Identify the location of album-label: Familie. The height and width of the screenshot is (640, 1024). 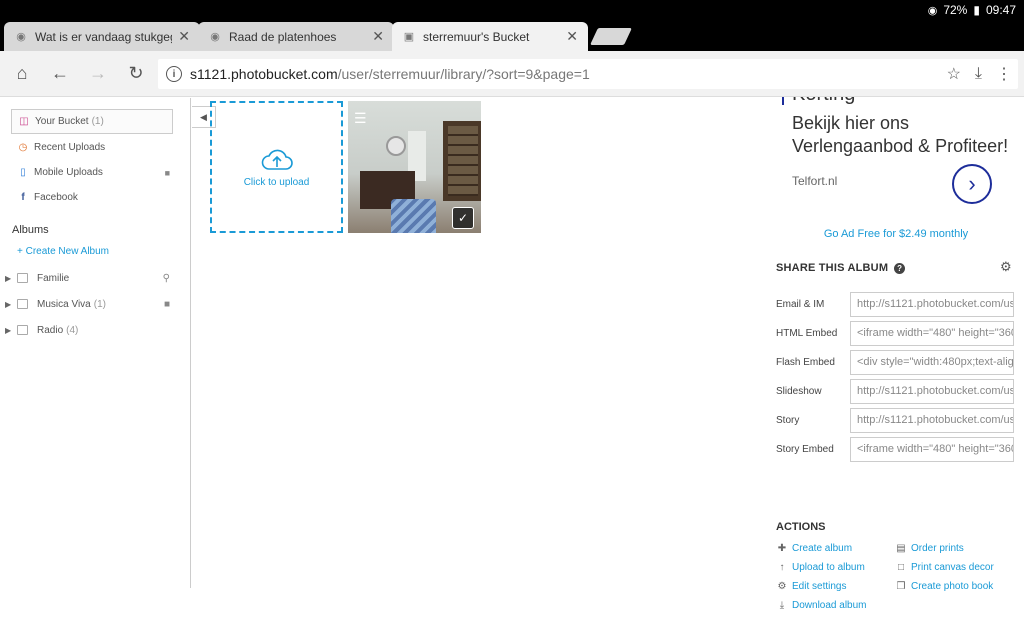
(53, 278).